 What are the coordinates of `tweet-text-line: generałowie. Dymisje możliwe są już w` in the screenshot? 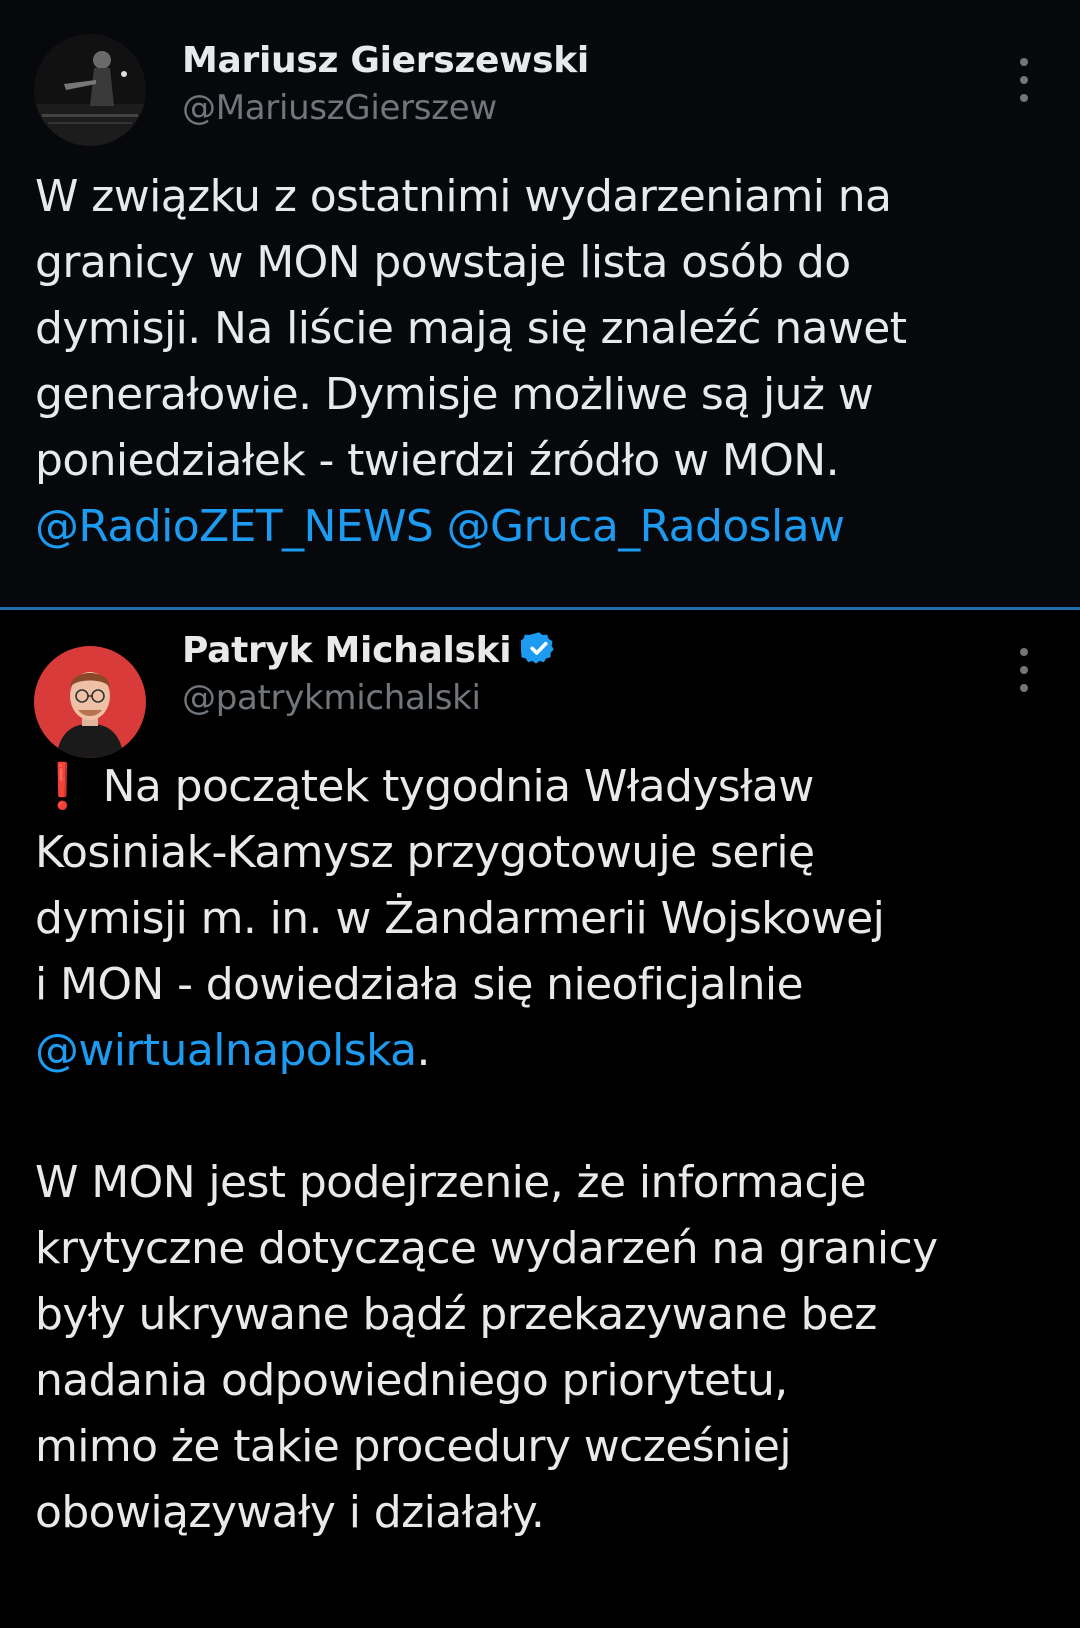 It's located at (454, 394).